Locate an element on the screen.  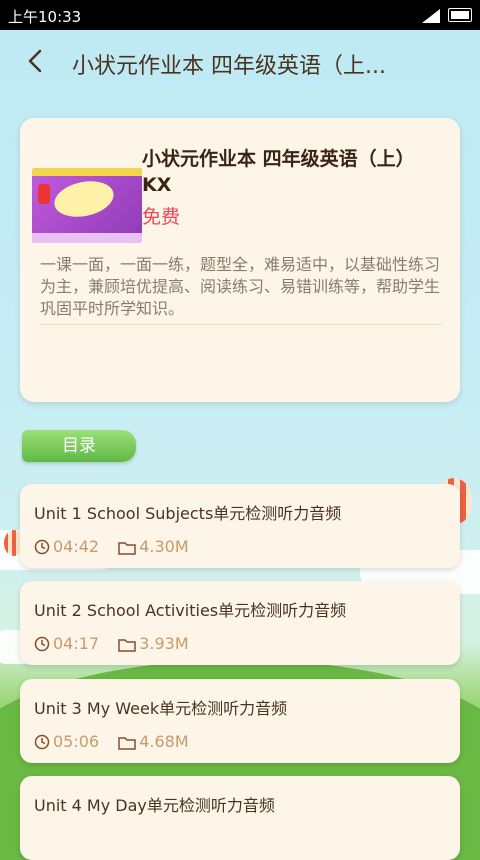
book-title: 小状元作业本 四年级英语（上）KX is located at coordinates (278, 172).